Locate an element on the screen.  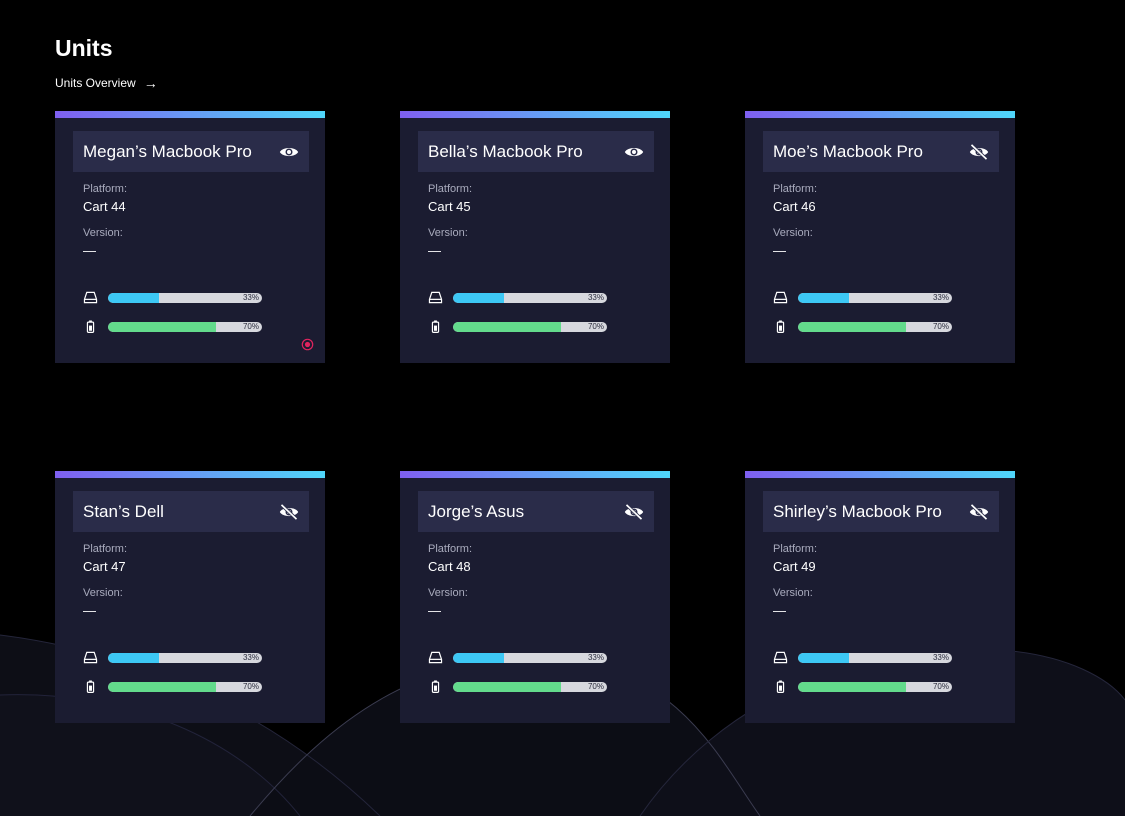
card-header: Jorge’s Asus is located at coordinates (536, 511).